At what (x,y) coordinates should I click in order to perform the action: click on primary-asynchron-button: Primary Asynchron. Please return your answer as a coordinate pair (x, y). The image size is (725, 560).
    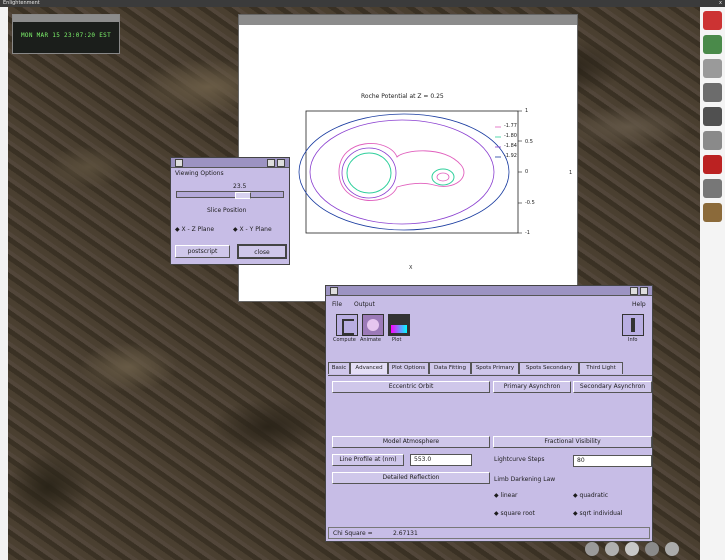
    Looking at the image, I should click on (532, 387).